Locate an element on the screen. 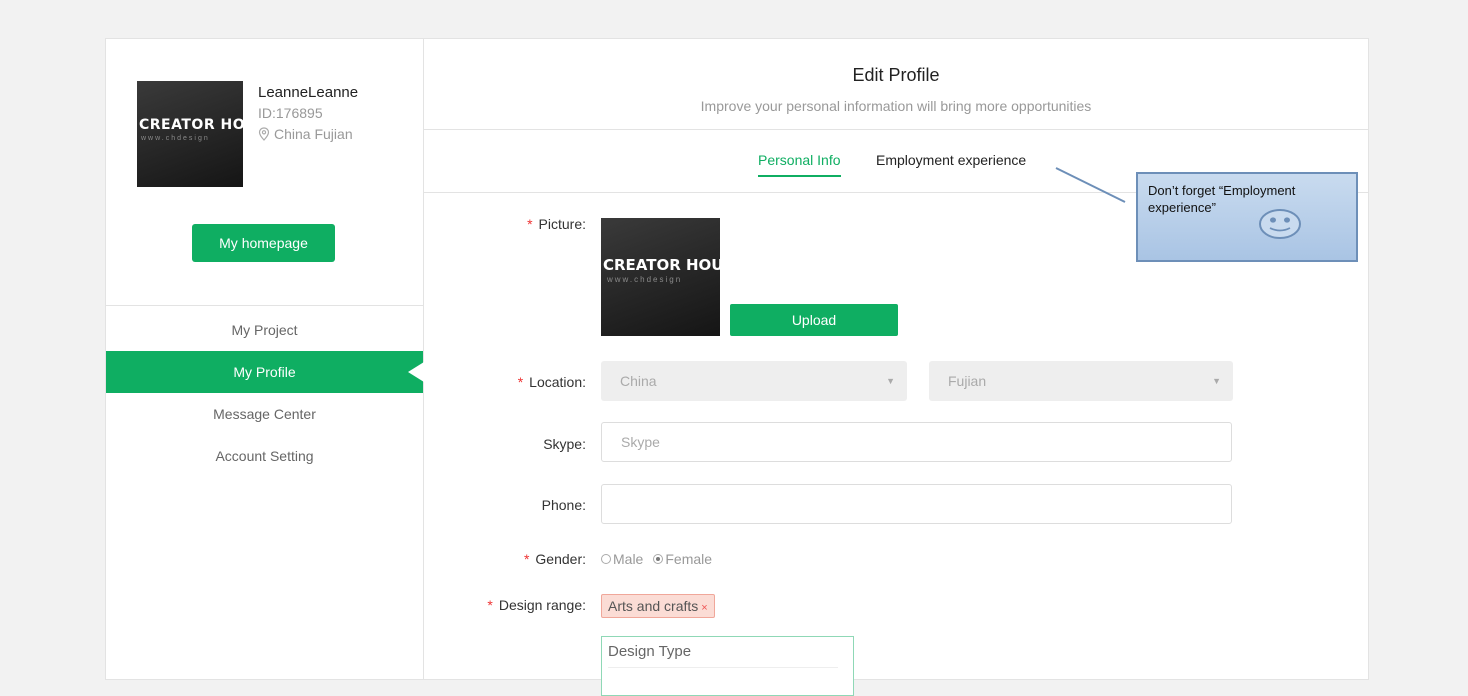 This screenshot has height=696, width=1468. picture-label: * Picture: is located at coordinates (505, 224).